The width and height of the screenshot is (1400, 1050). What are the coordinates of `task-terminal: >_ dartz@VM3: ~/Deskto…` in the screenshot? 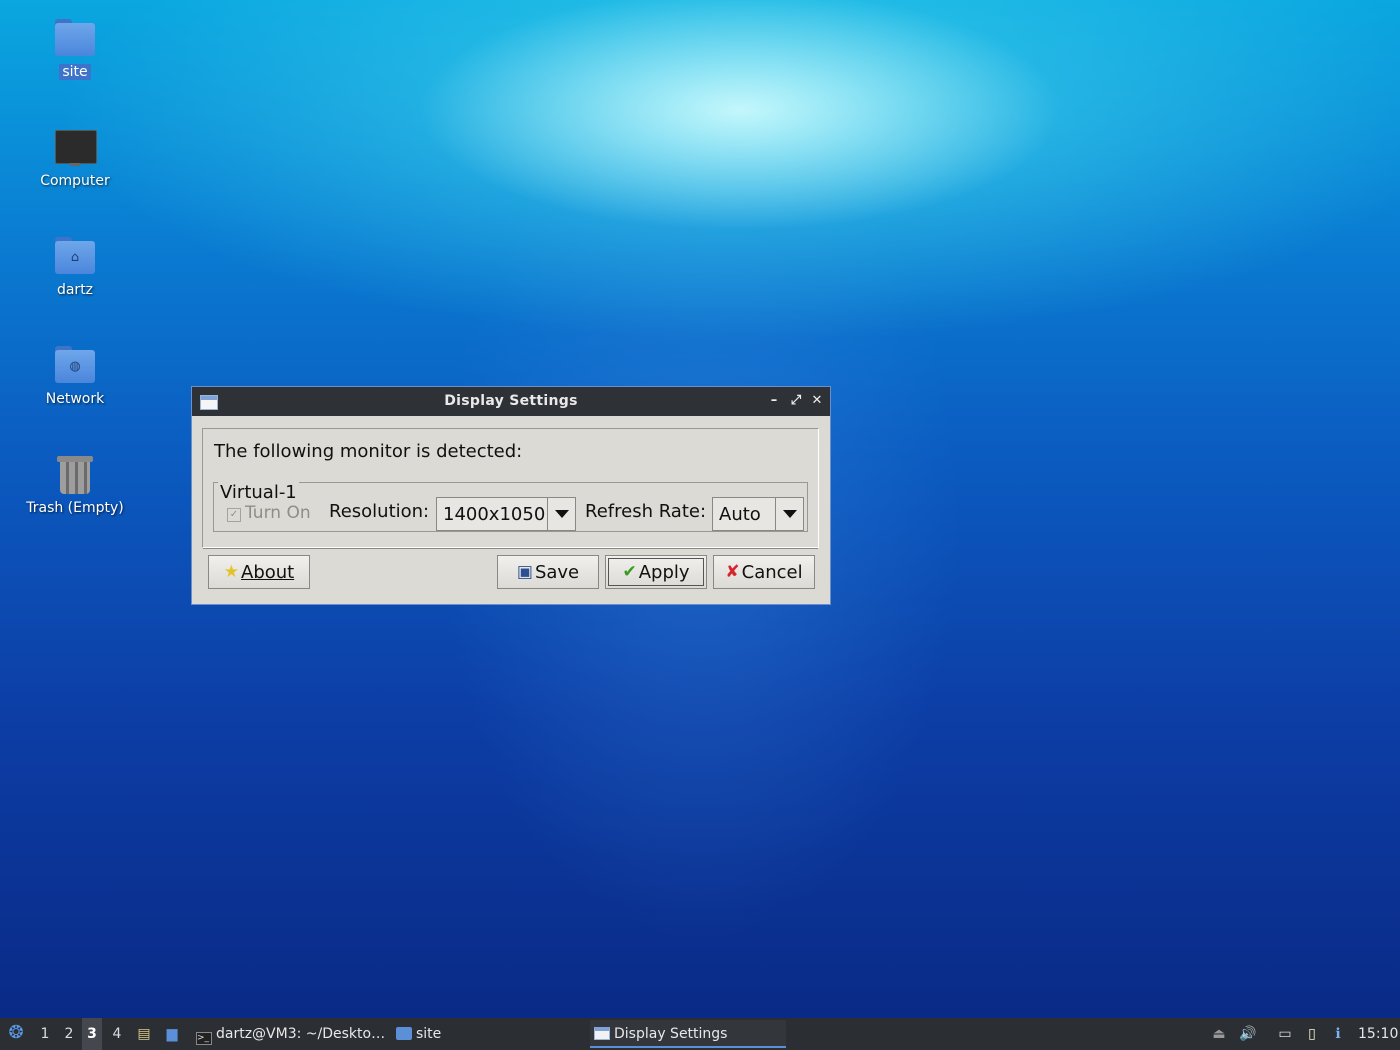 It's located at (289, 1034).